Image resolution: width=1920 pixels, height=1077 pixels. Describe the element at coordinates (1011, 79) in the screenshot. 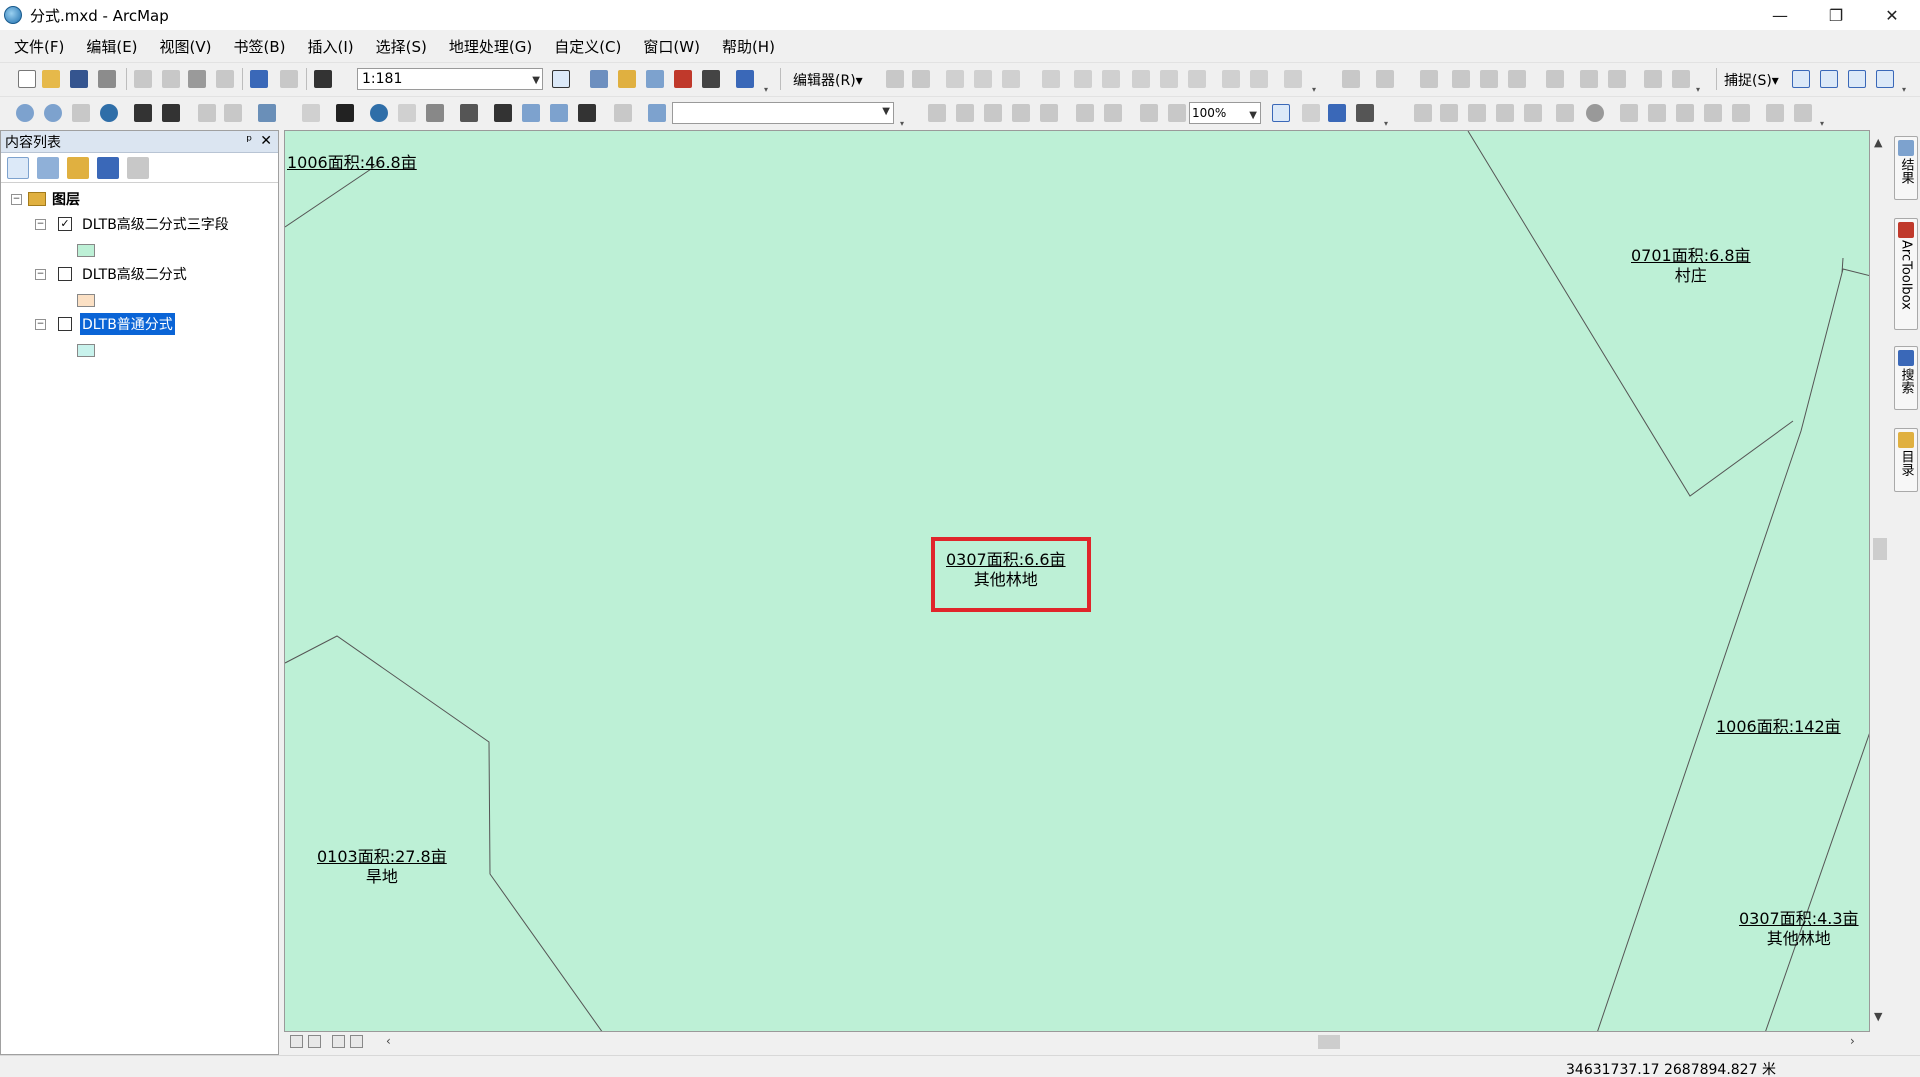

I see `point-icon` at that location.